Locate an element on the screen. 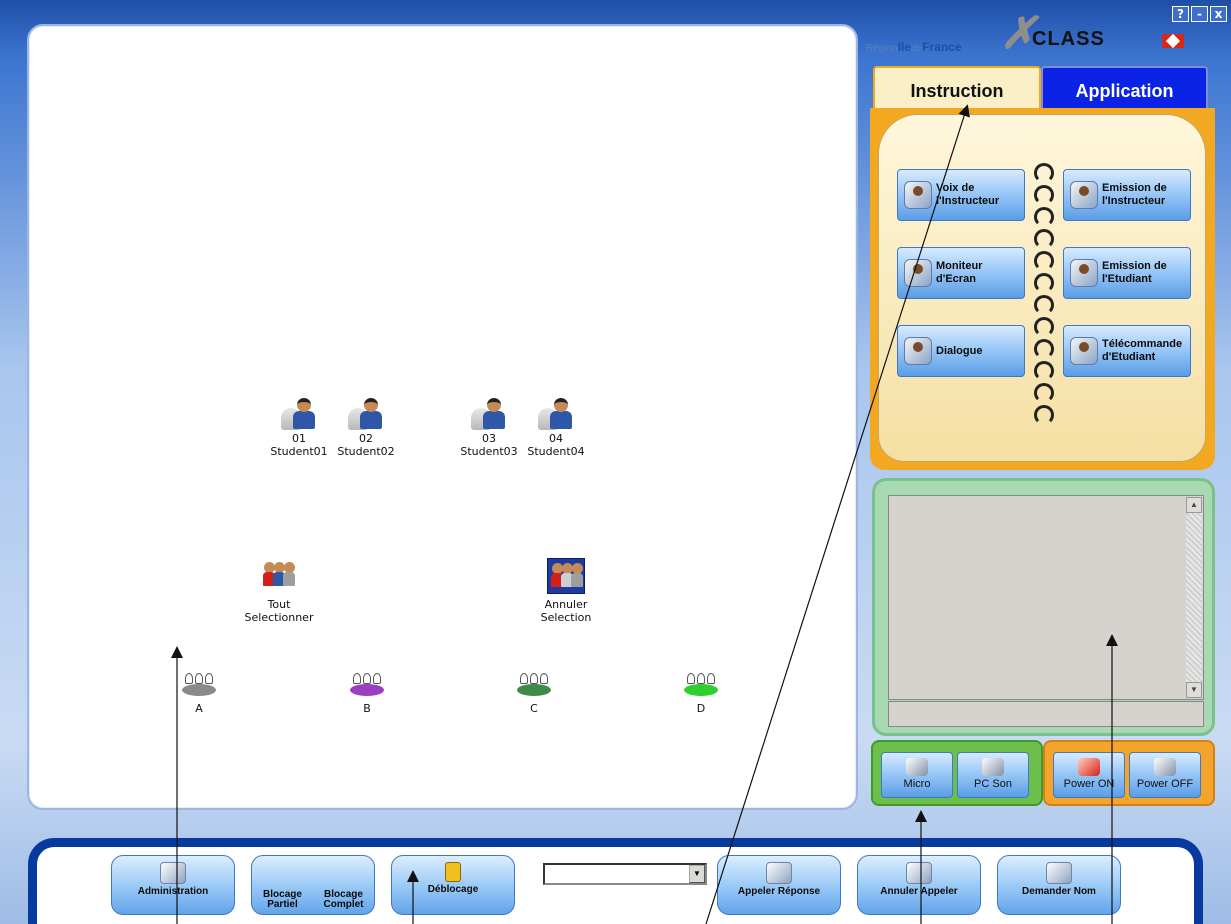 This screenshot has height=924, width=1231. select-all-label: Tout Selectionner is located at coordinates (279, 611).